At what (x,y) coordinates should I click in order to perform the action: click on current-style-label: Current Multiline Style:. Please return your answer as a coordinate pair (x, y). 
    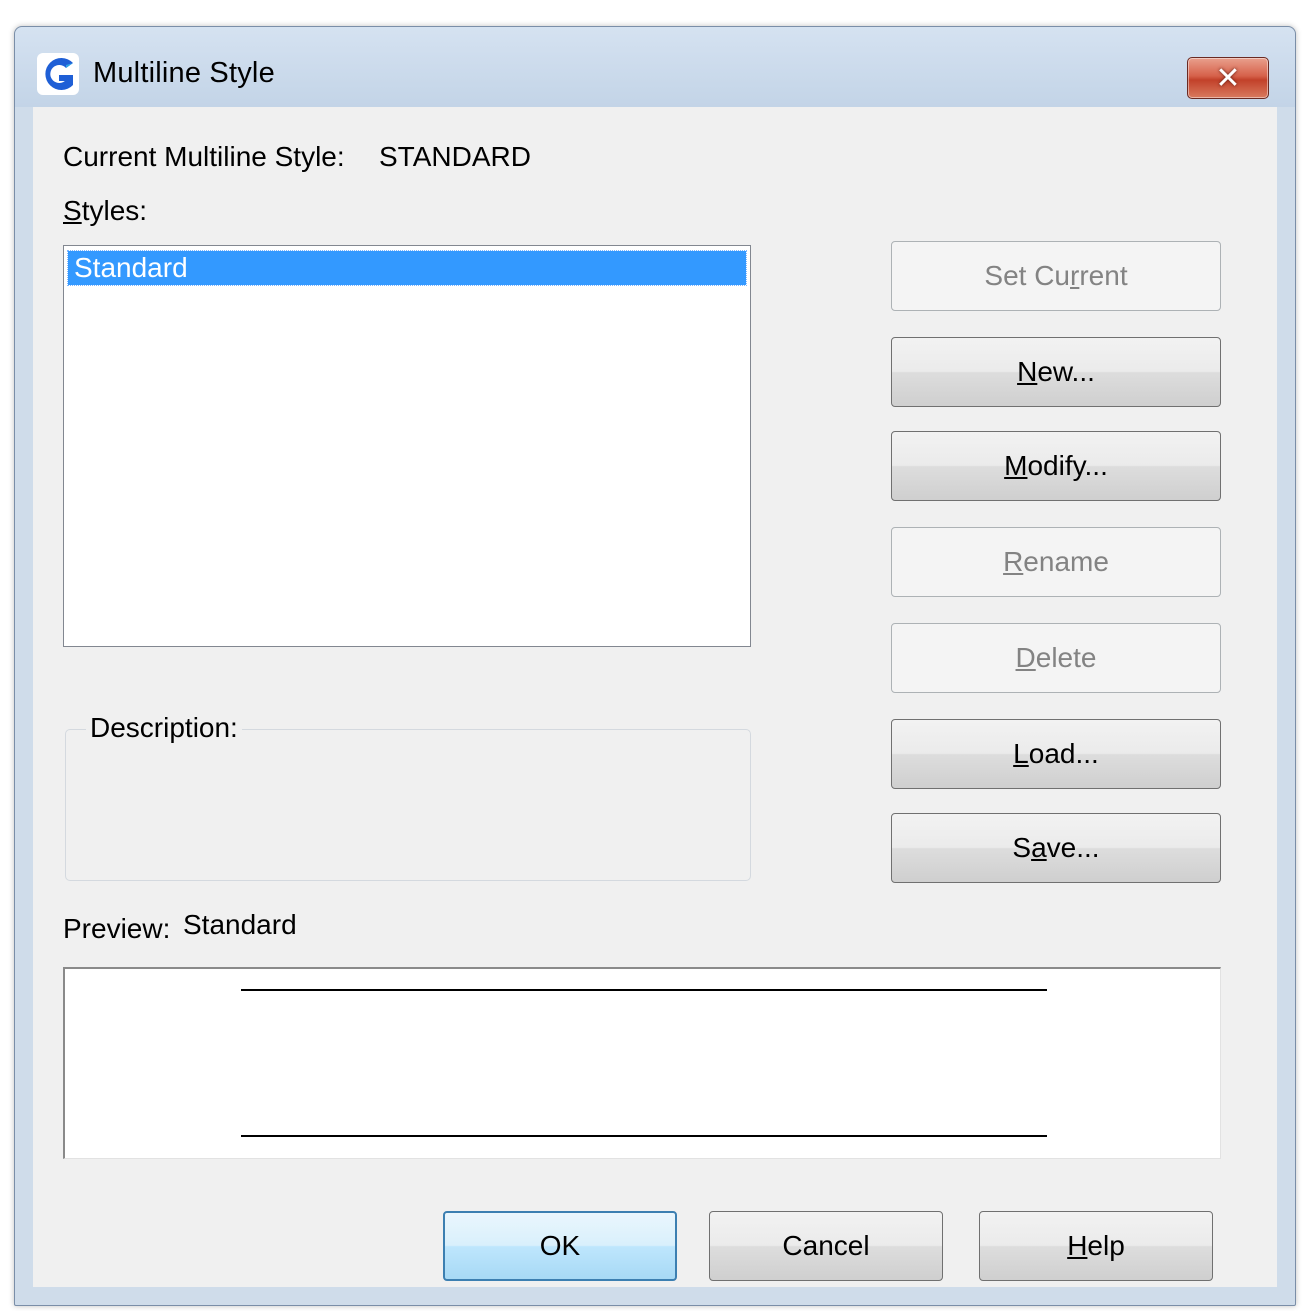
    Looking at the image, I should click on (204, 156).